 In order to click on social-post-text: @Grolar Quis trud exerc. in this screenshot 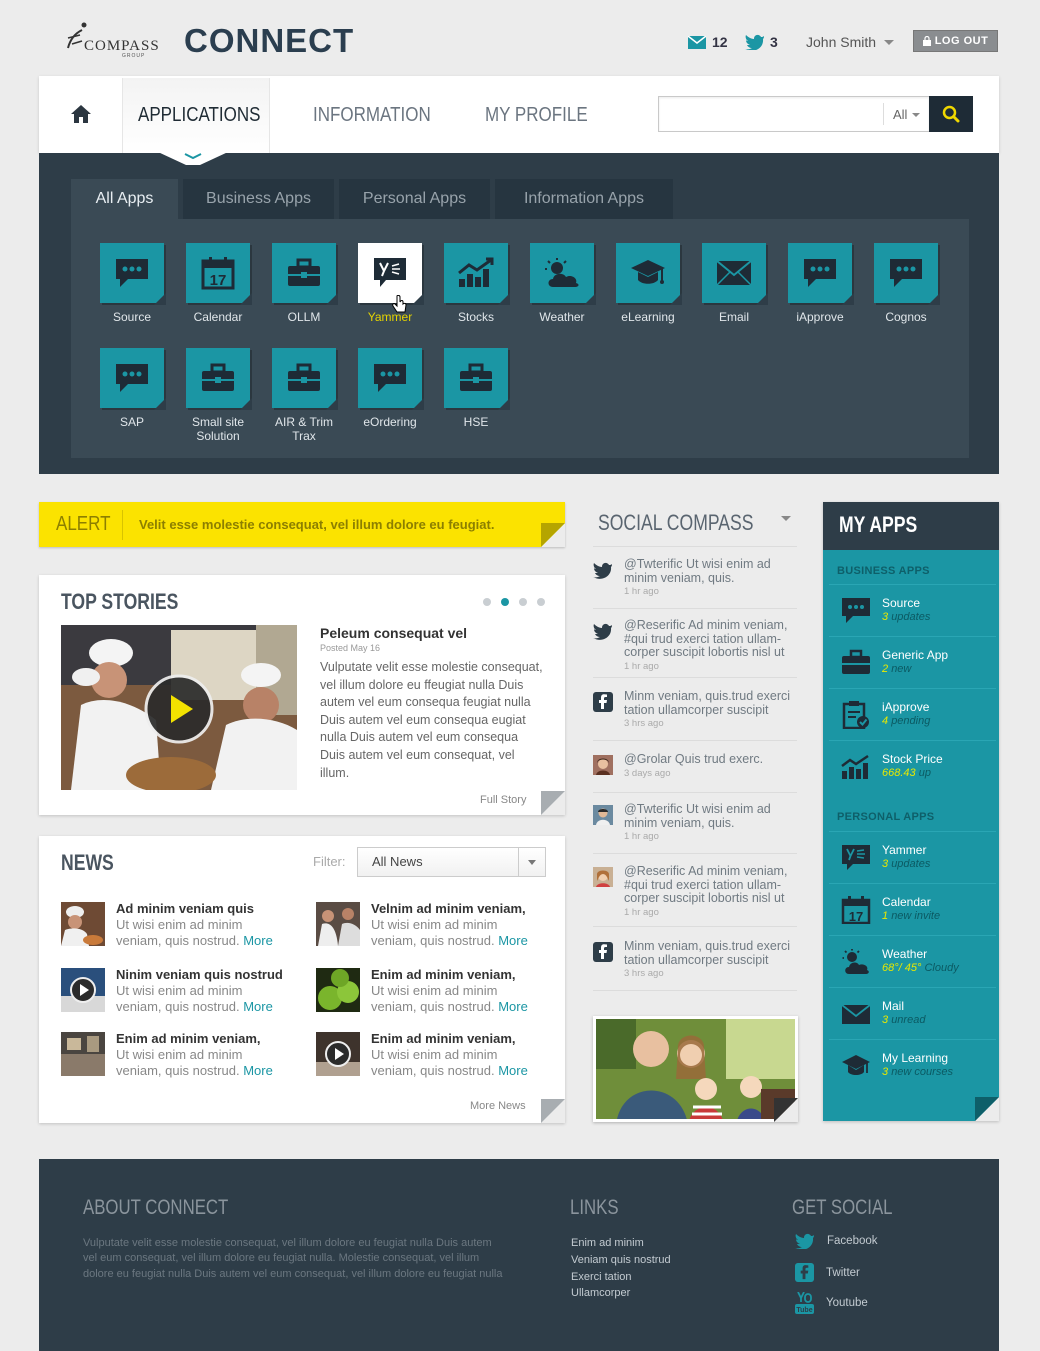, I will do `click(694, 759)`.